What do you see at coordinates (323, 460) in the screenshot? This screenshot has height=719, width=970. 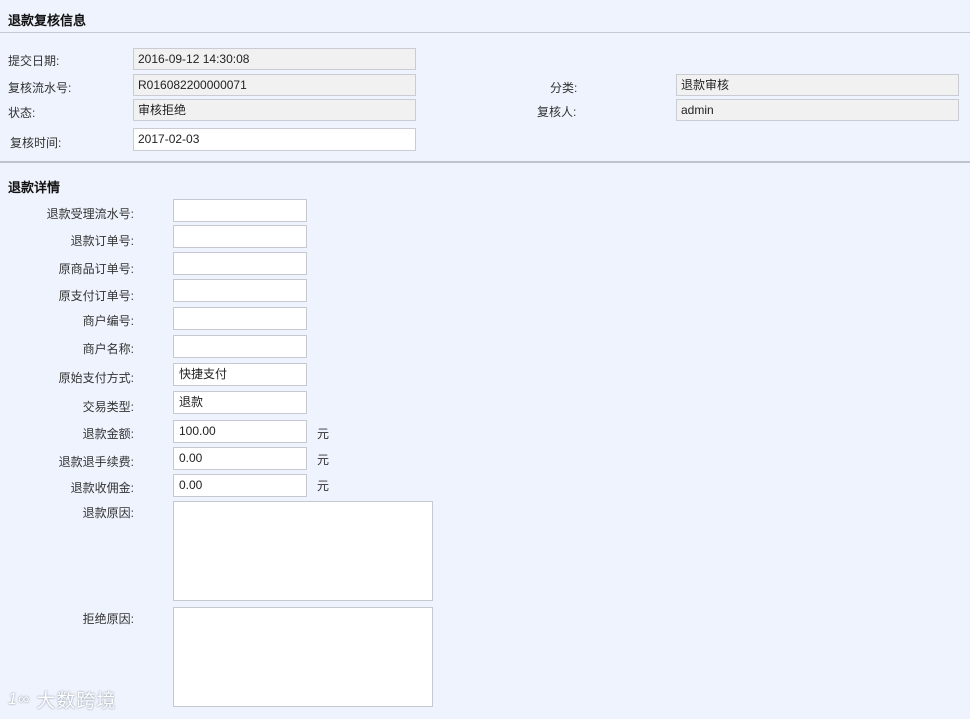 I see `refund-fee-unit: 元` at bounding box center [323, 460].